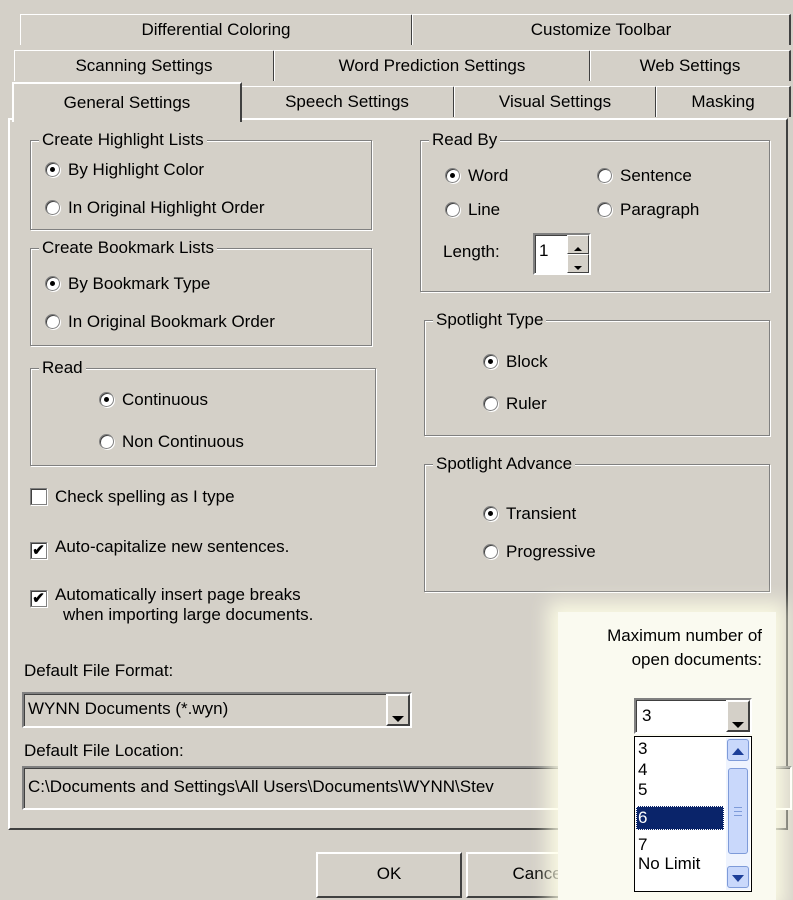 Image resolution: width=793 pixels, height=900 pixels. Describe the element at coordinates (476, 176) in the screenshot. I see `radio-word: Word` at that location.